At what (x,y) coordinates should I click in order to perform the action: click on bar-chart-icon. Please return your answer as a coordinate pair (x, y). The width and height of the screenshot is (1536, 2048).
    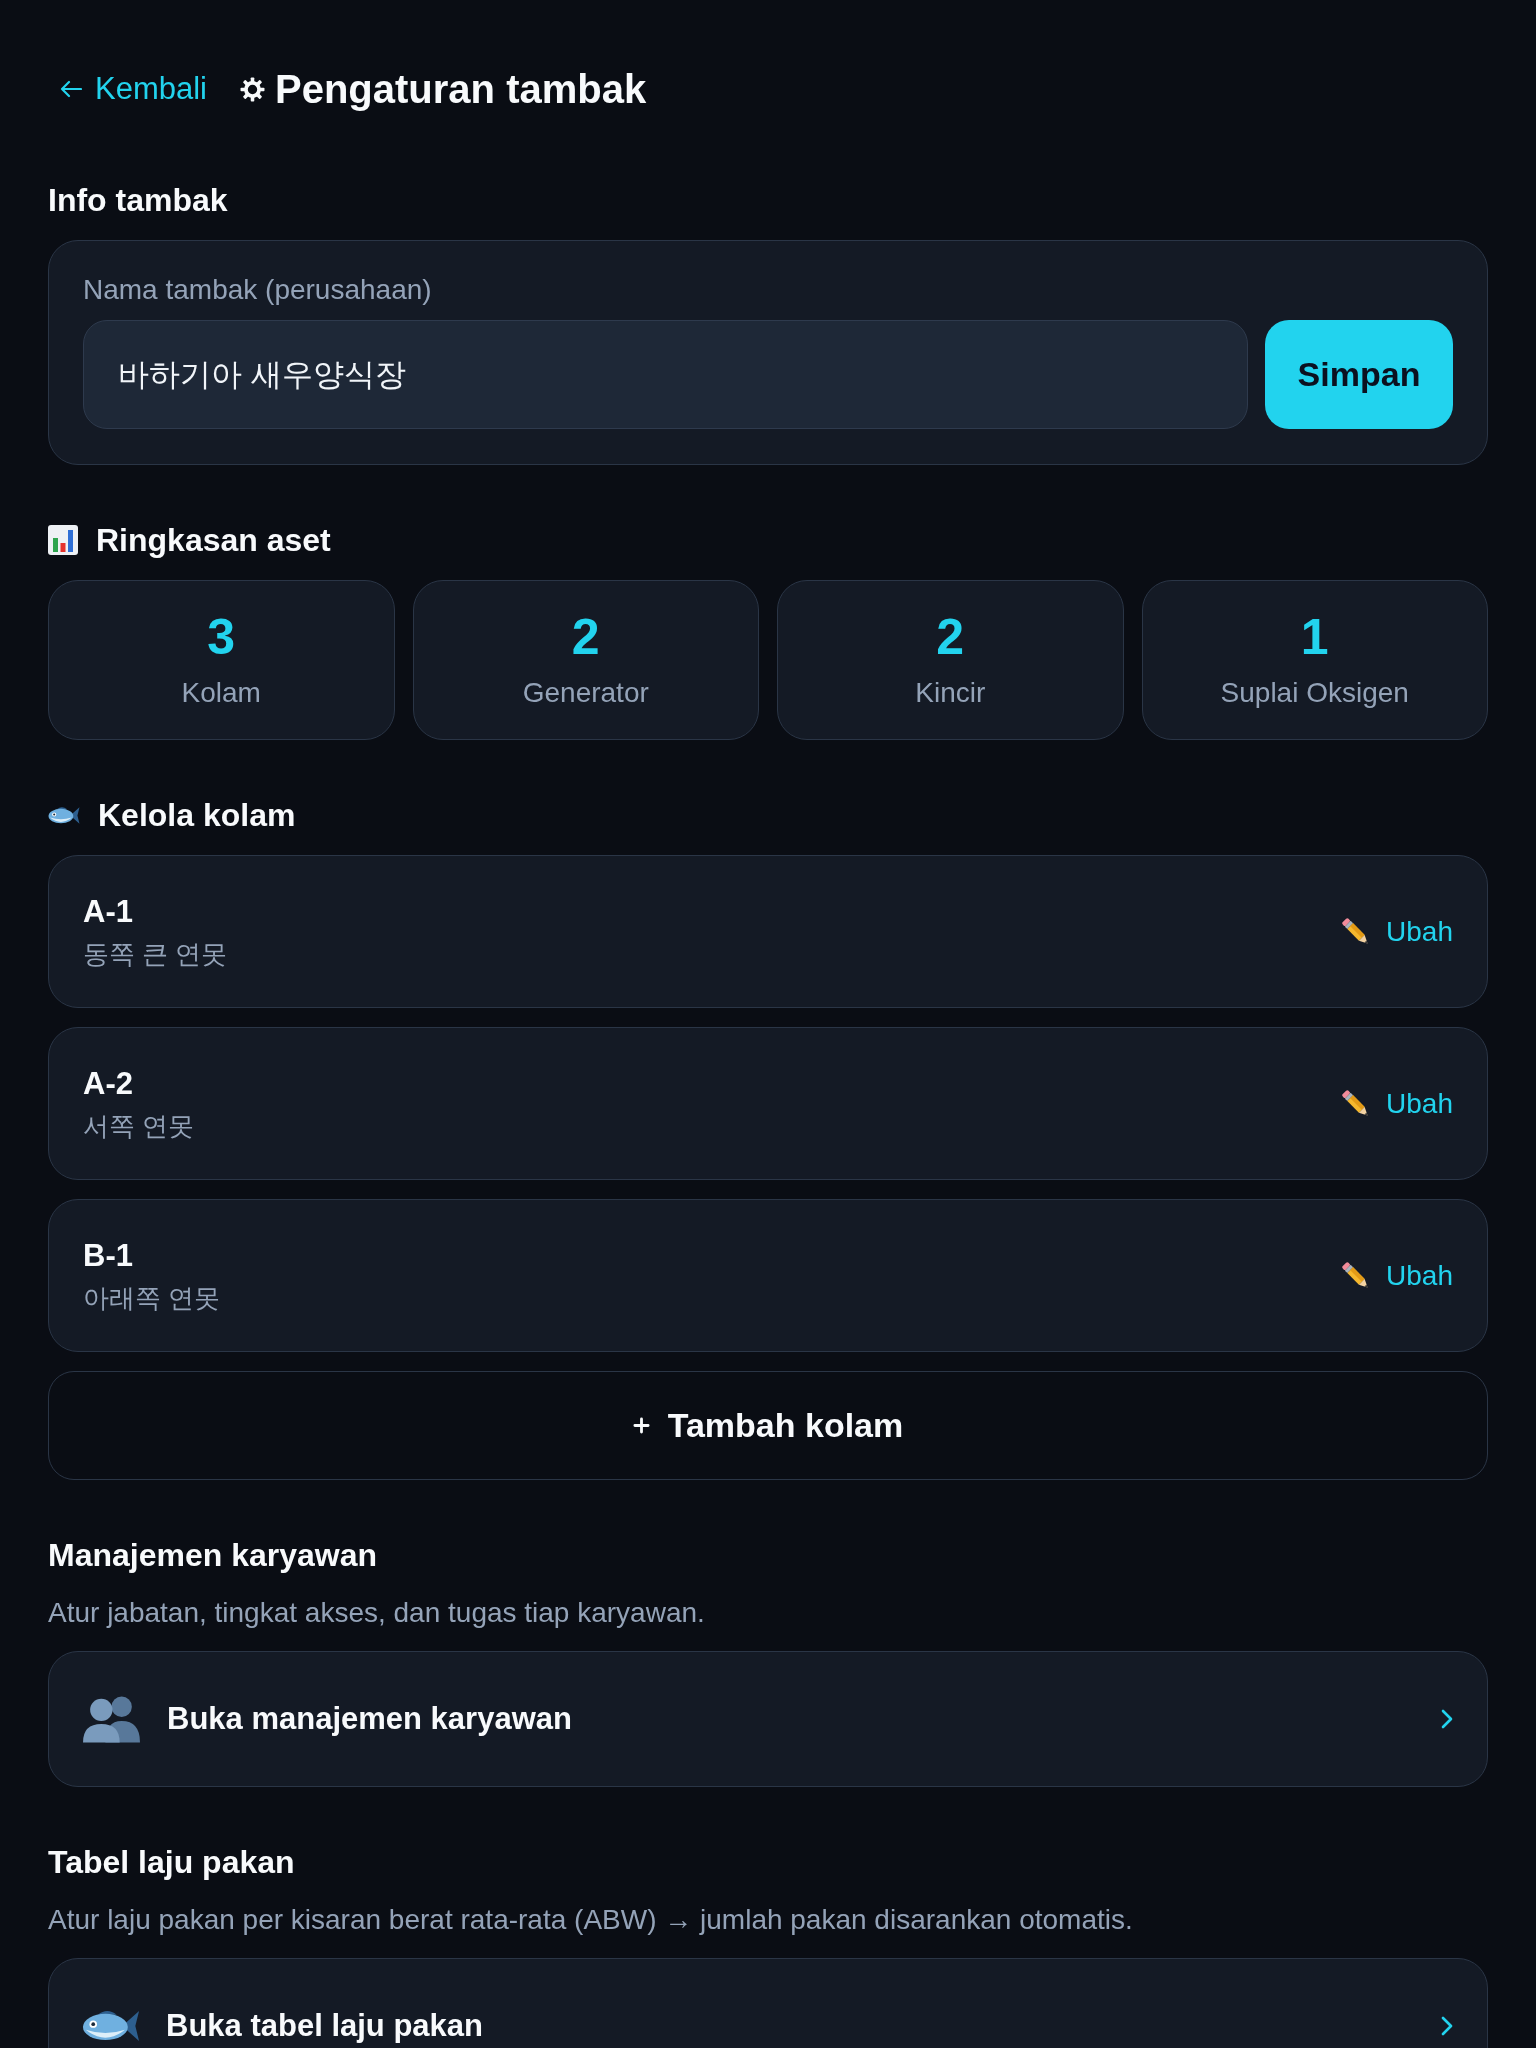
    Looking at the image, I should click on (63, 540).